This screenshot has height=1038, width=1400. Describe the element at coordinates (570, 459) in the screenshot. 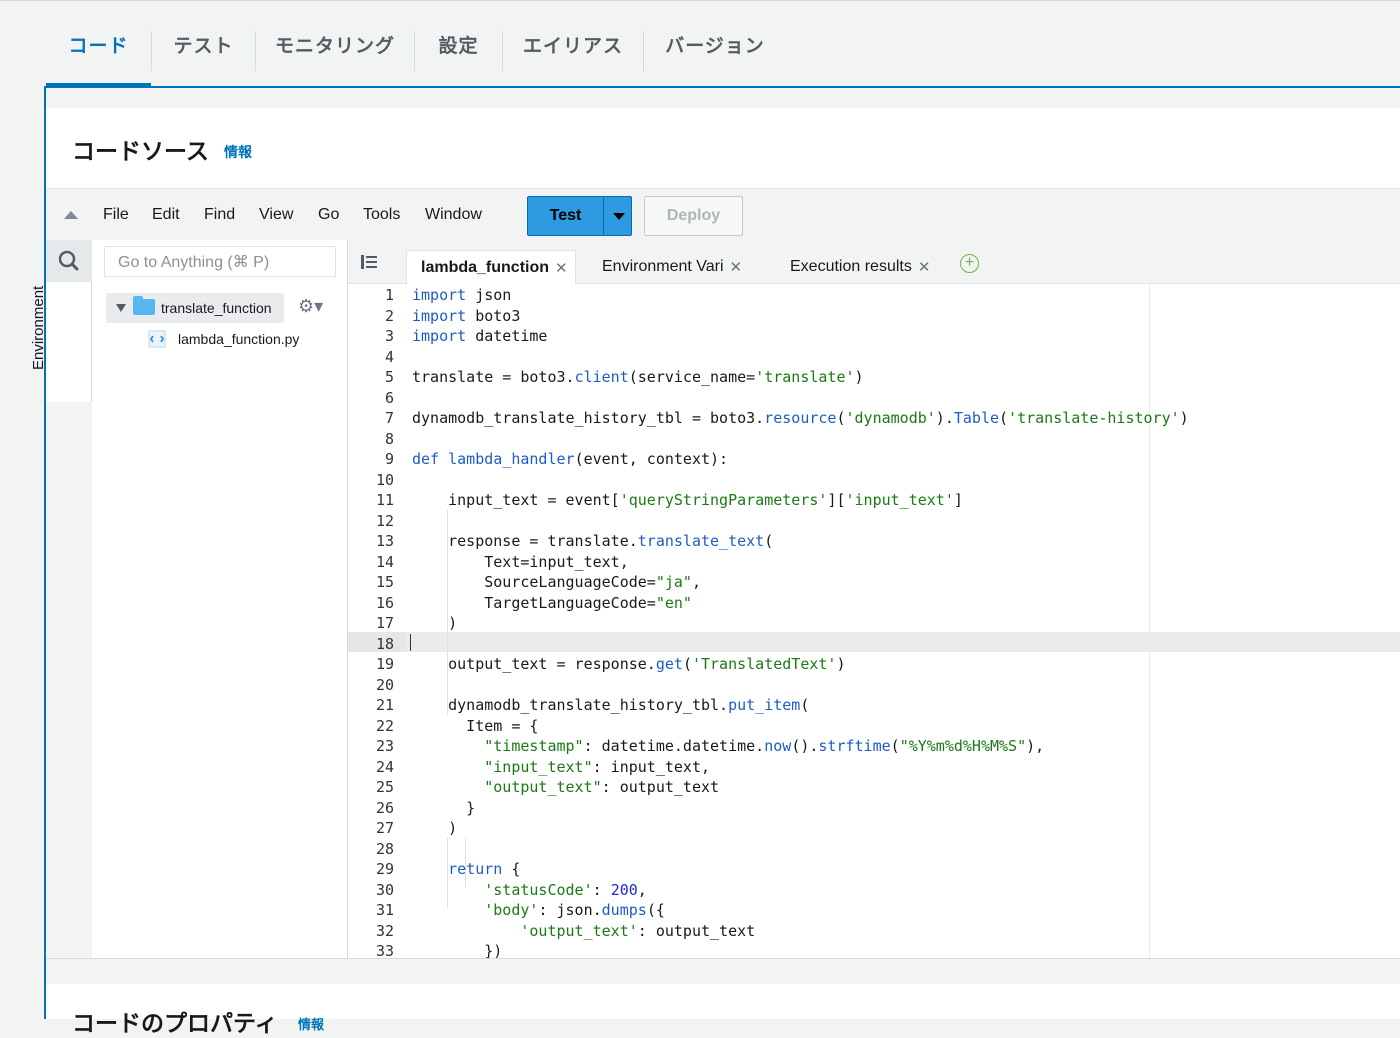

I see `code-line: def lambda_handler(event, context):` at that location.